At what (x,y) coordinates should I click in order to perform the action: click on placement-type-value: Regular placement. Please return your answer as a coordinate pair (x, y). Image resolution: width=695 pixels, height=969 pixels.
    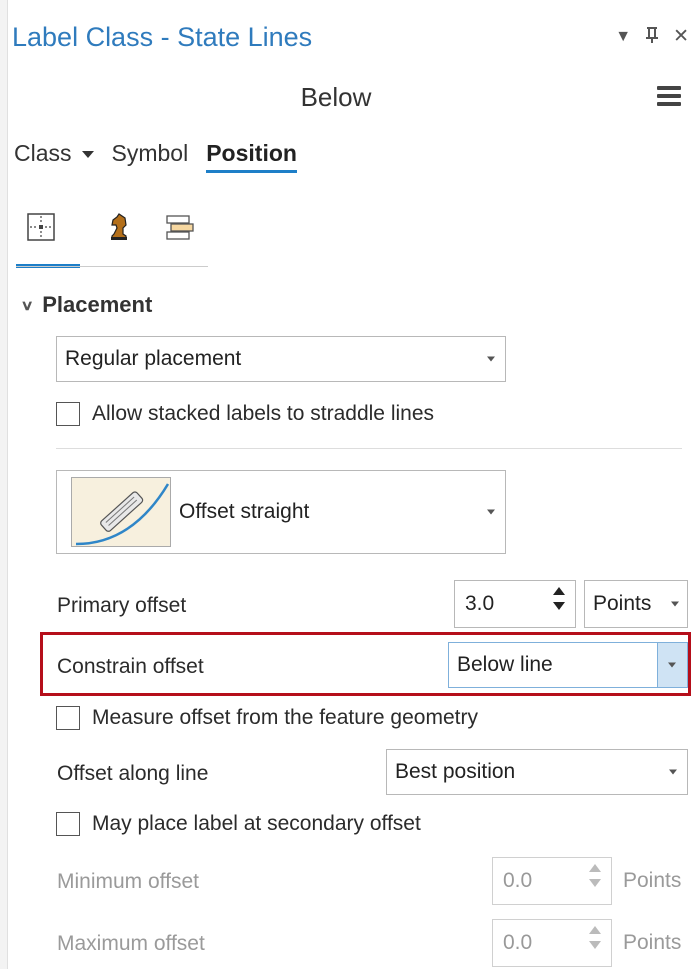
    Looking at the image, I should click on (153, 358).